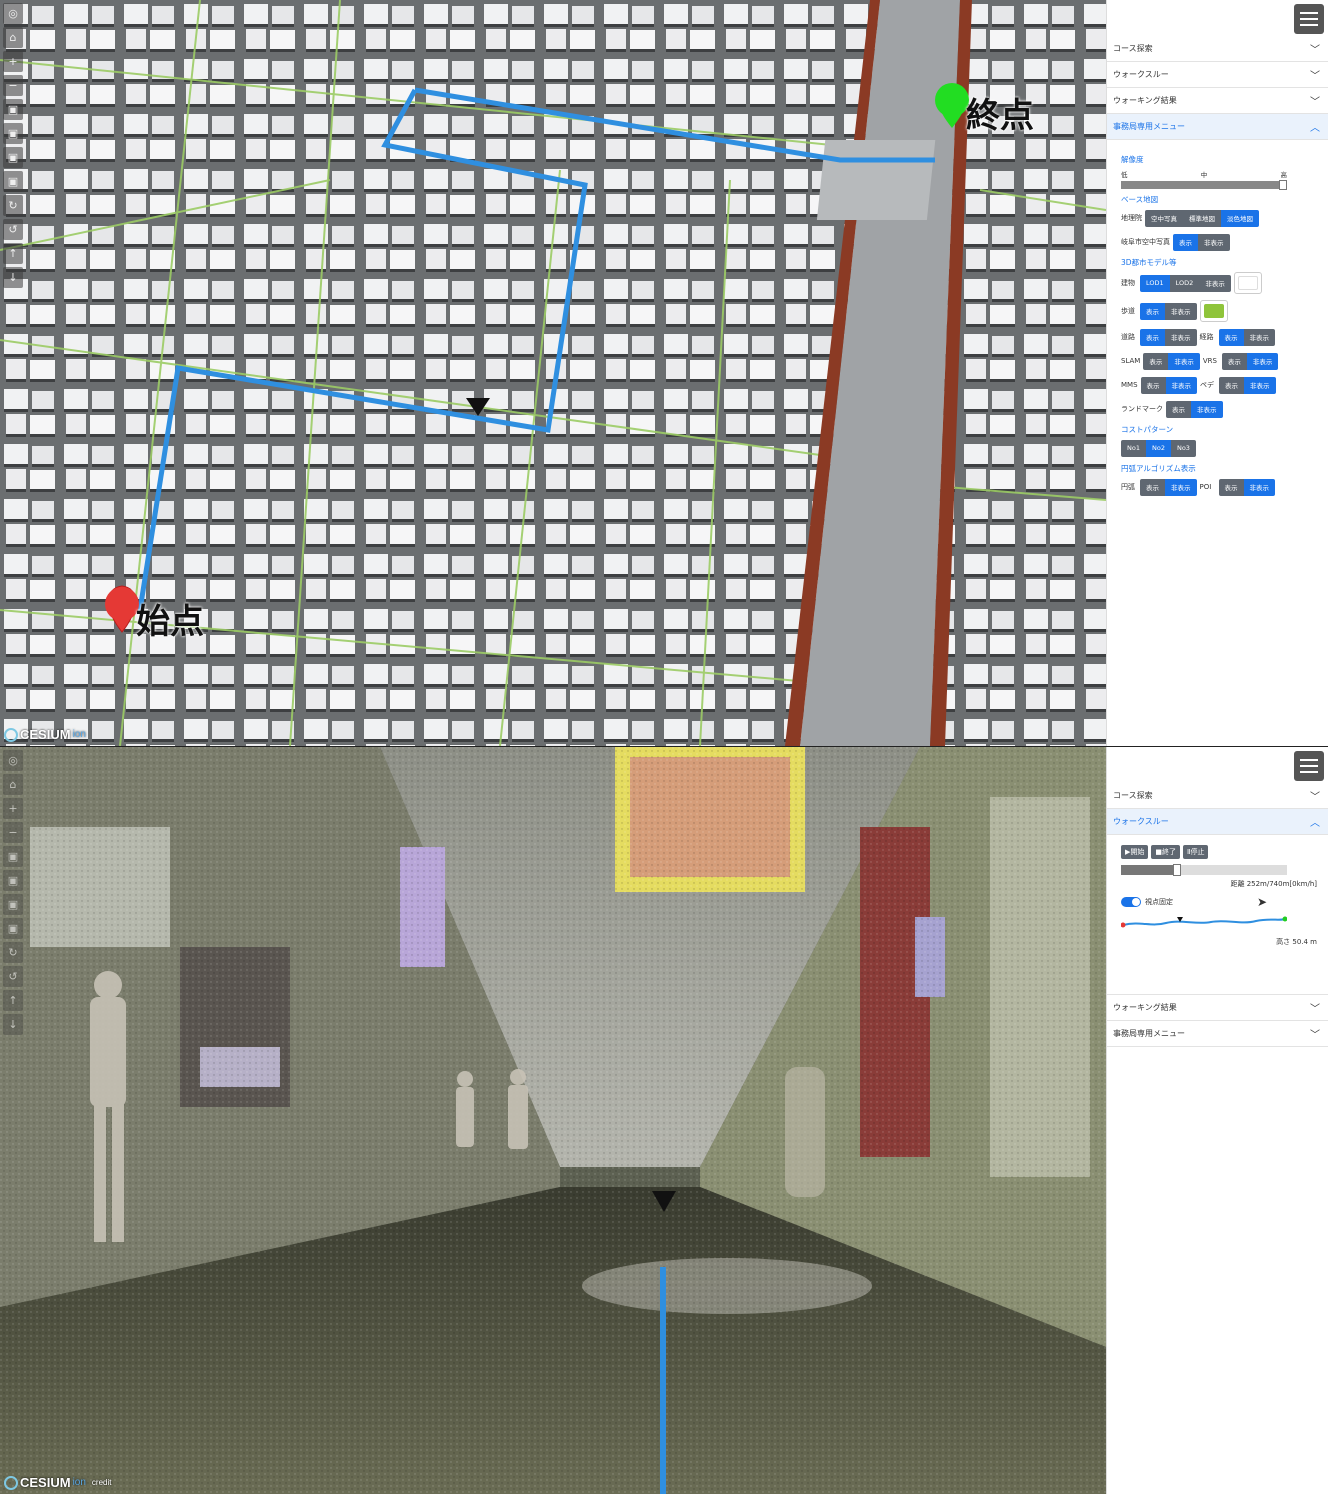 The width and height of the screenshot is (1328, 1494). I want to click on segment-option: No1, so click(1133, 448).